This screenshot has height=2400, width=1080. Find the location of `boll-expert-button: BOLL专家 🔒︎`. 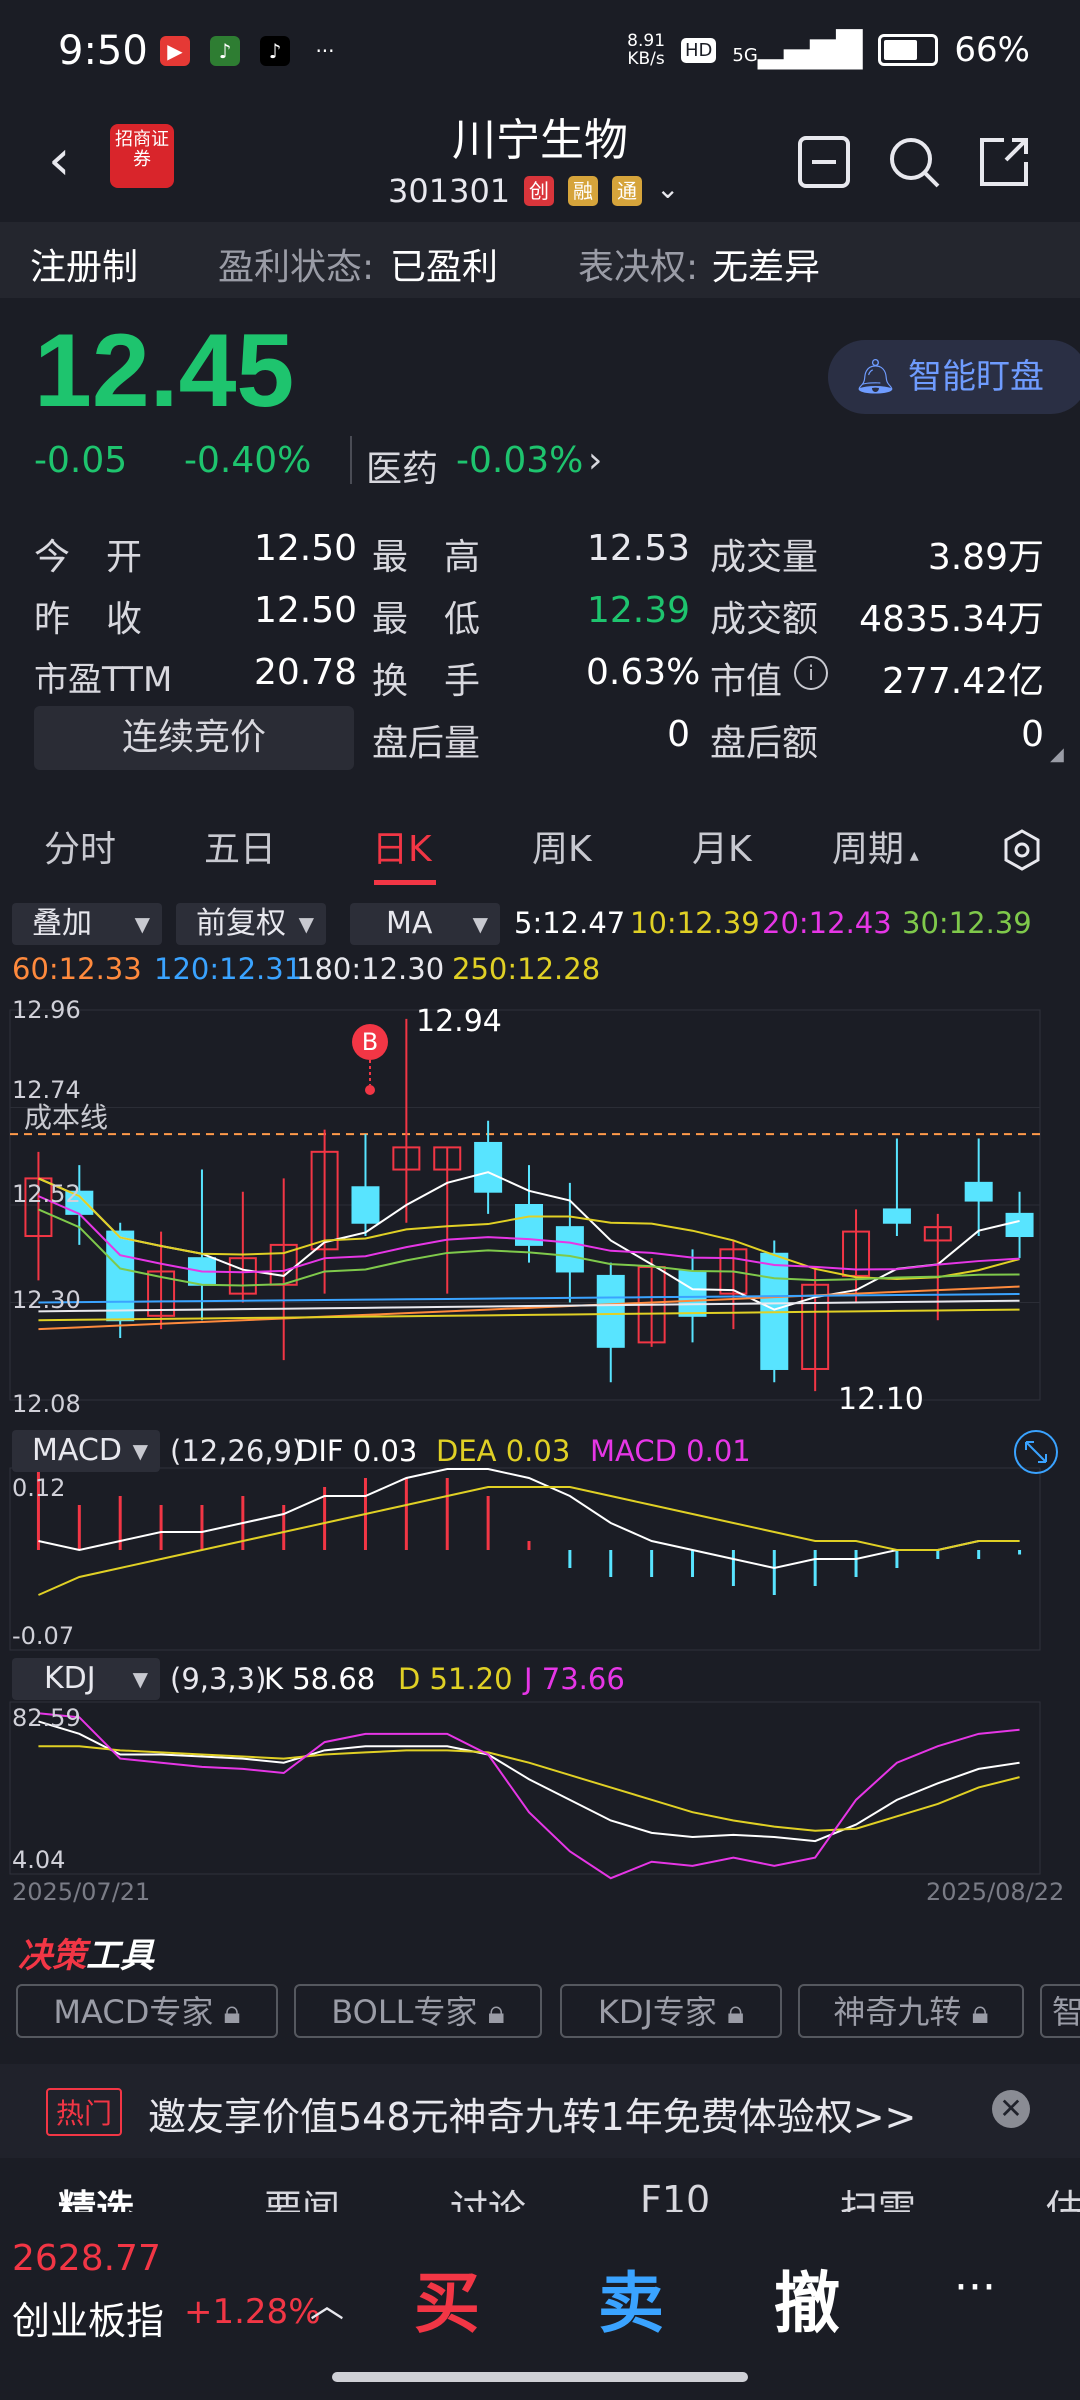

boll-expert-button: BOLL专家 🔒︎ is located at coordinates (418, 2011).